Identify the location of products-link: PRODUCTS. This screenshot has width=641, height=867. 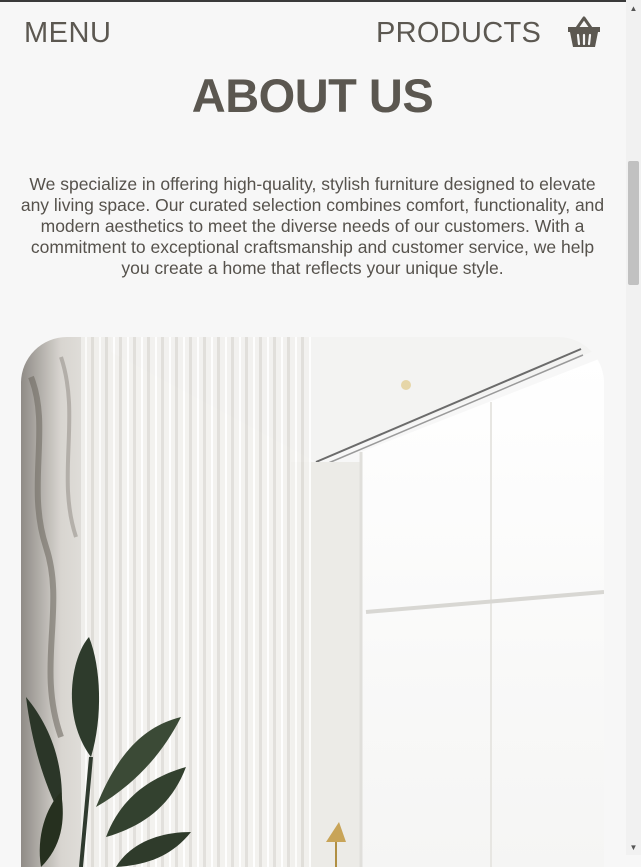
(458, 33).